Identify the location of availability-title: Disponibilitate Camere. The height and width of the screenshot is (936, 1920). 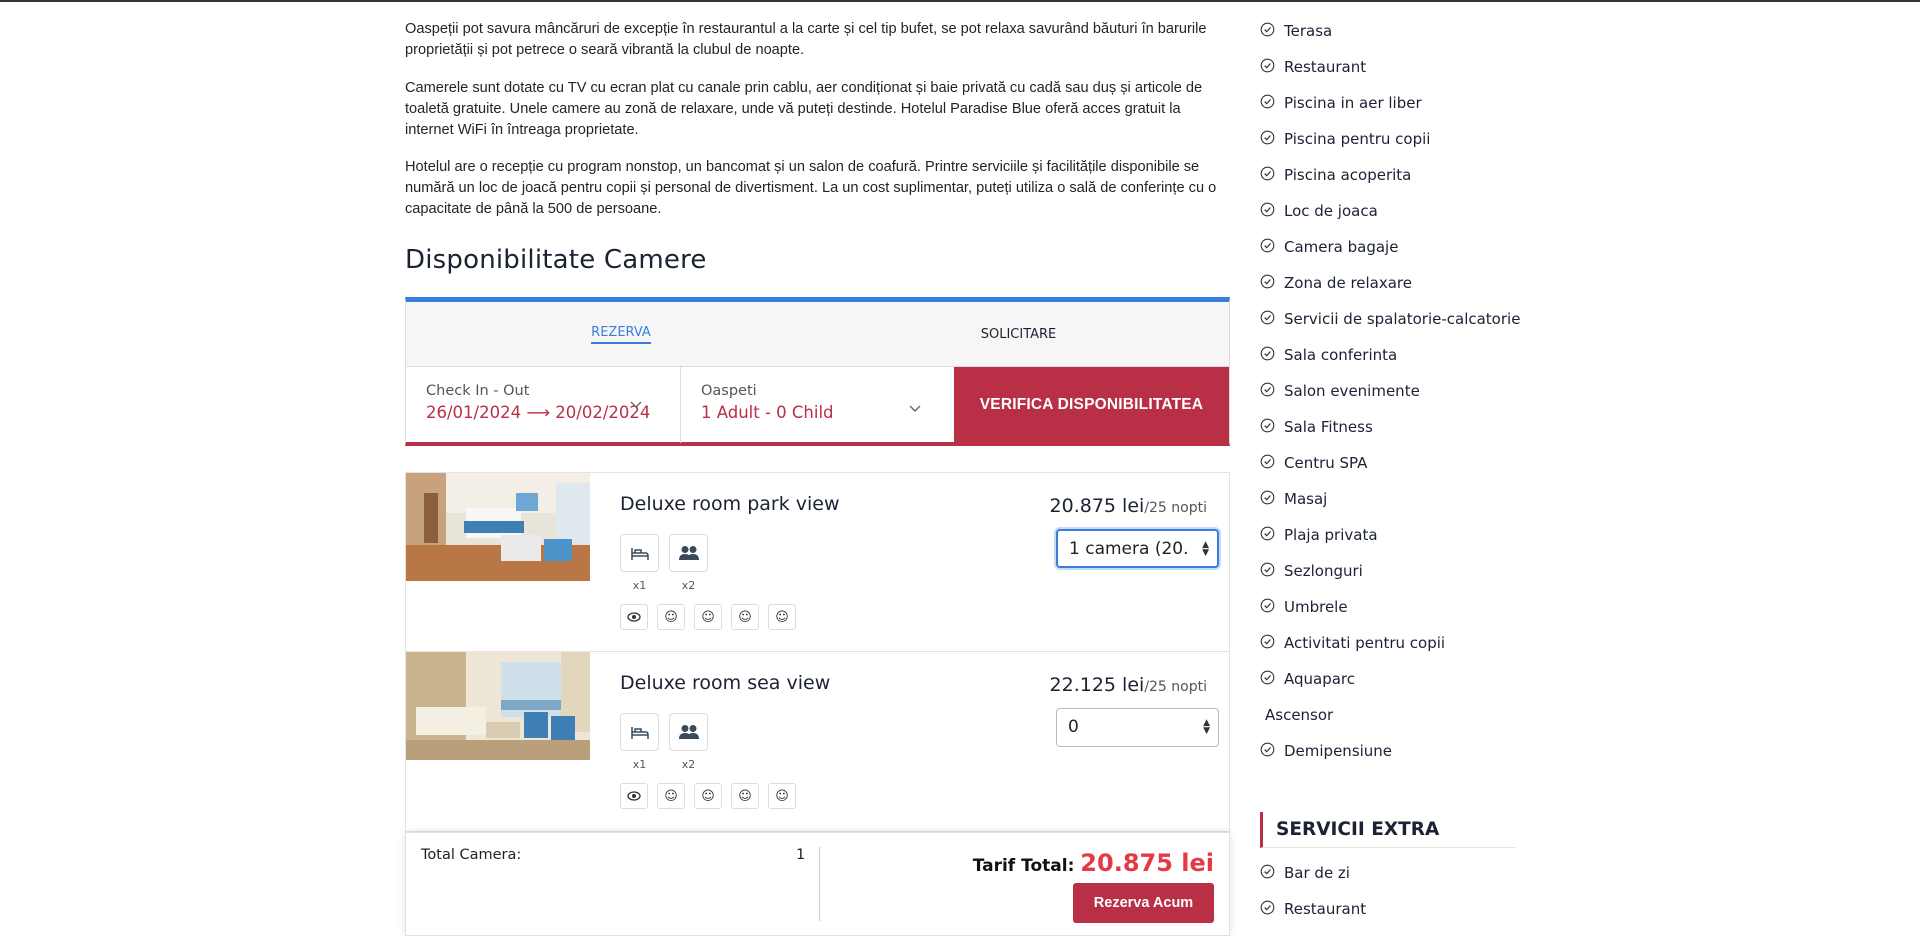
(556, 260).